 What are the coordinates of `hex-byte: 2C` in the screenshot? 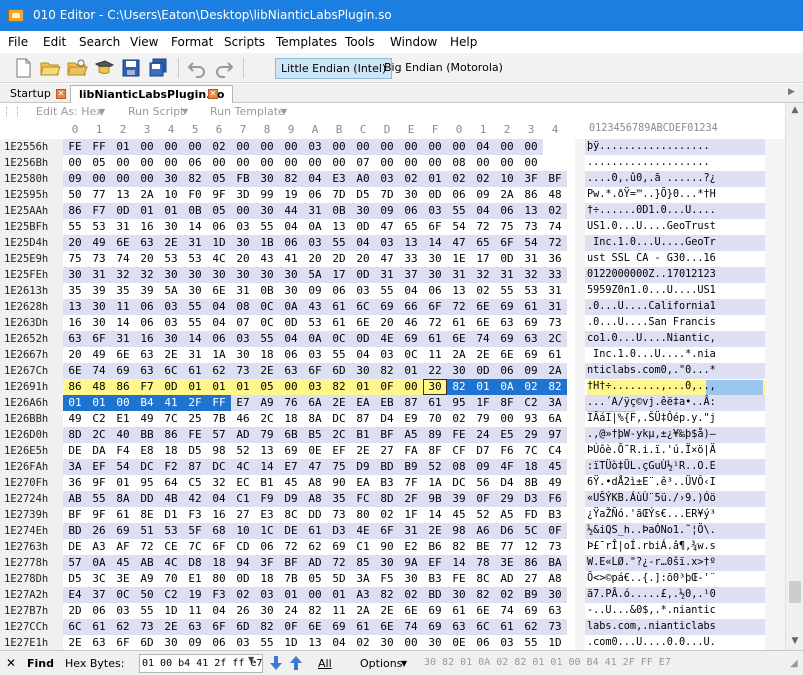 It's located at (99, 435).